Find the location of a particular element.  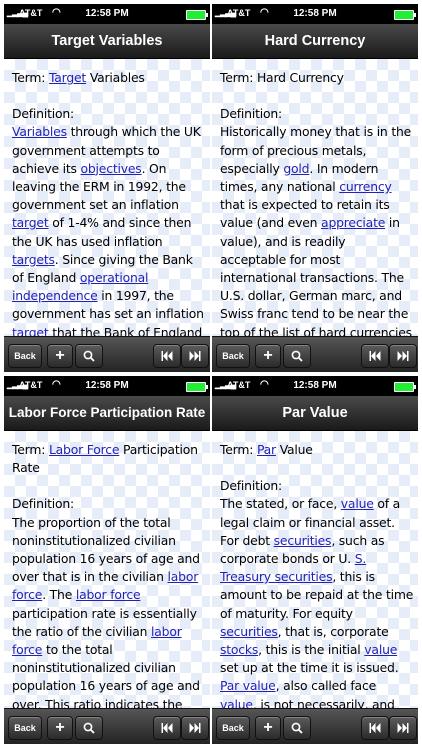

glossary-link: Par value is located at coordinates (248, 685).